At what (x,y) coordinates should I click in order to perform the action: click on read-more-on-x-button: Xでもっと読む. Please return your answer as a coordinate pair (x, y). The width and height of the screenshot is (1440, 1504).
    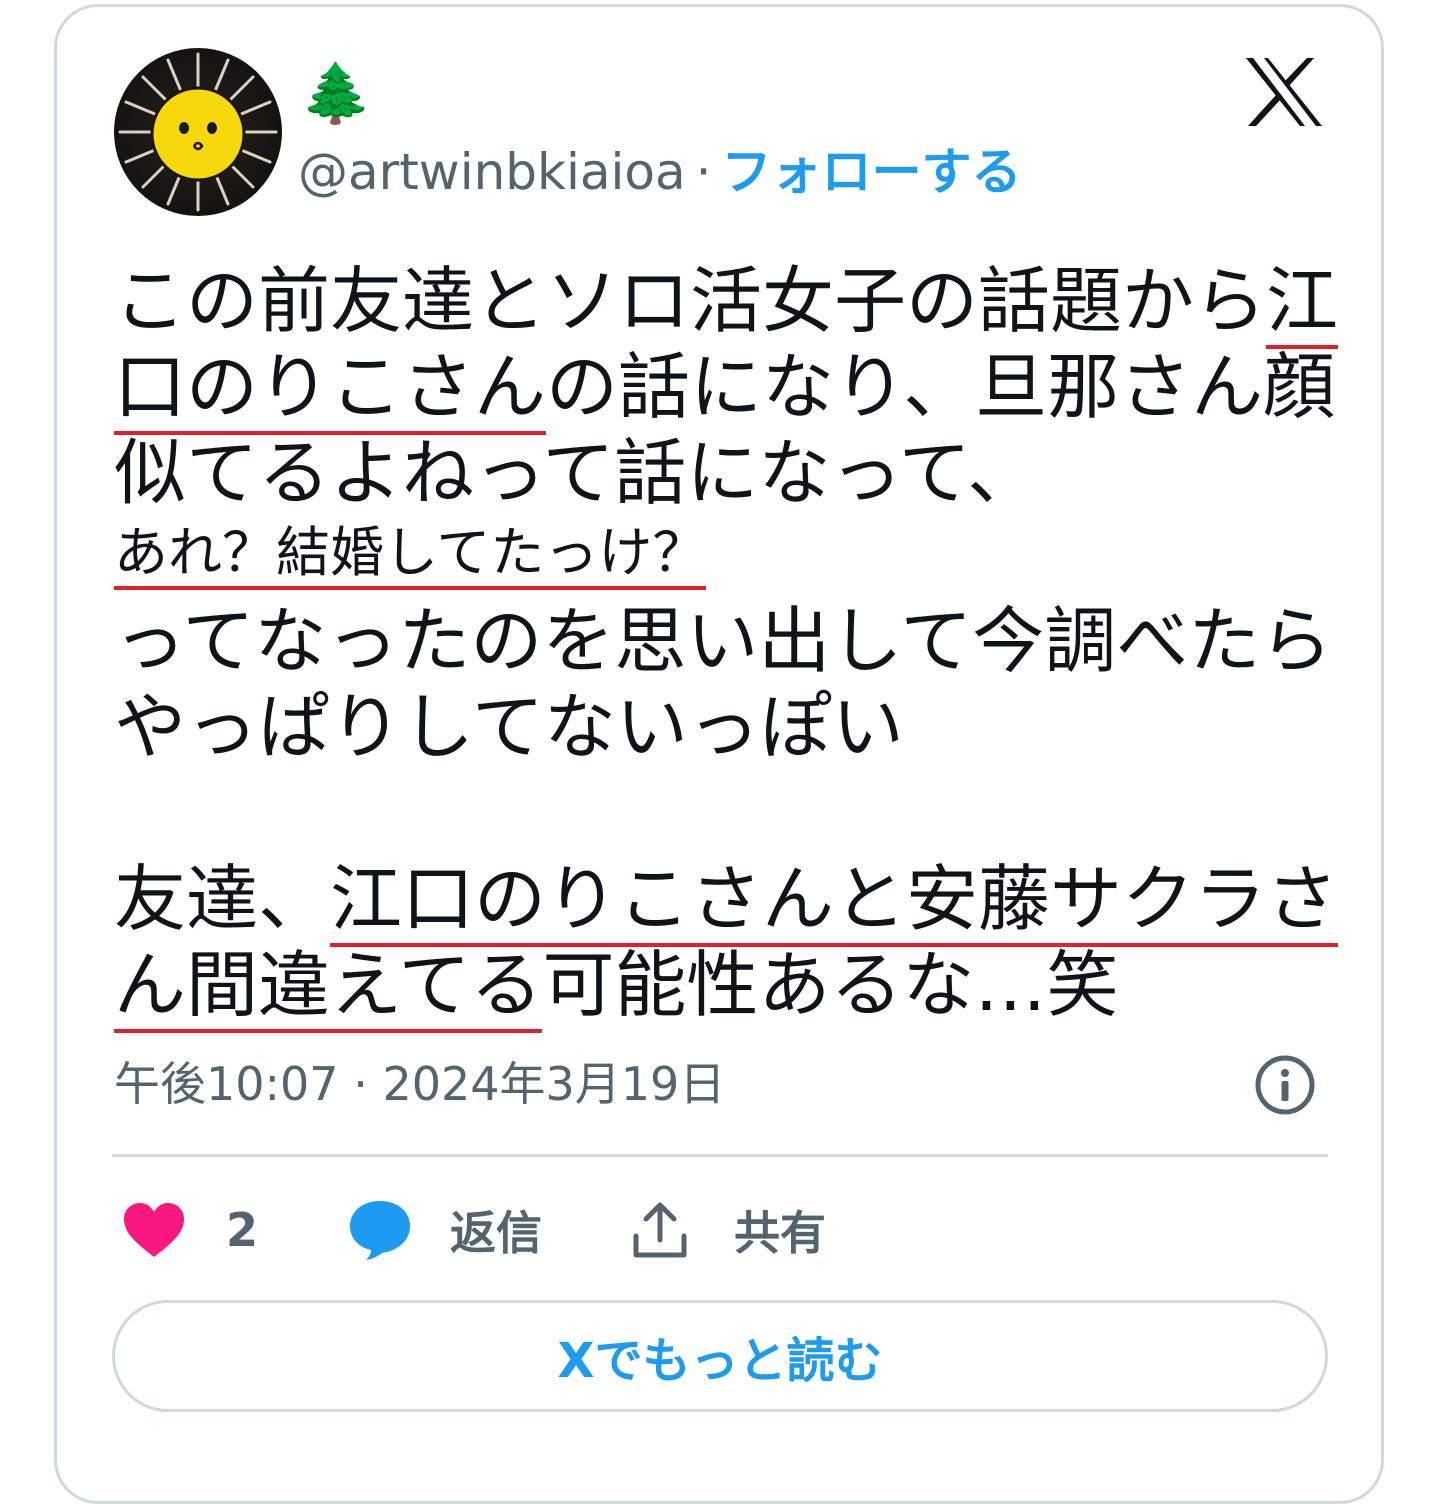
    Looking at the image, I should click on (720, 1356).